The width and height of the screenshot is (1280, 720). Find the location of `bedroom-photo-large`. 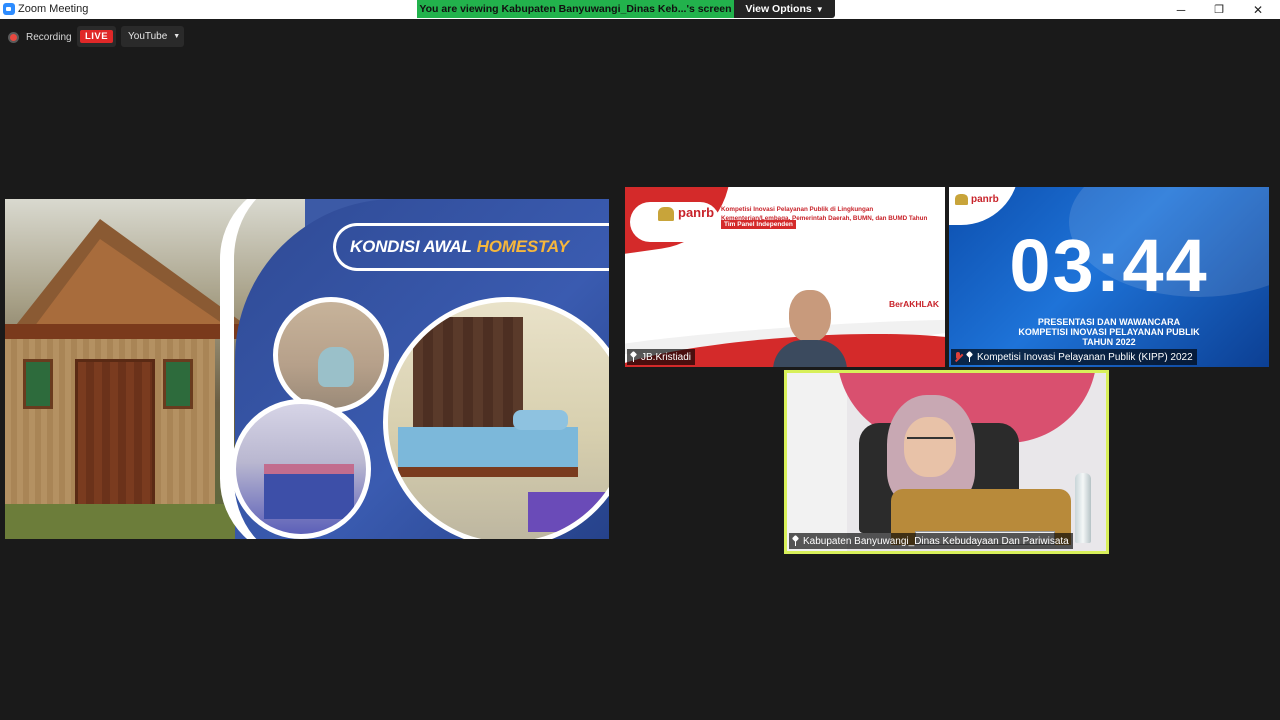

bedroom-photo-large is located at coordinates (496, 418).